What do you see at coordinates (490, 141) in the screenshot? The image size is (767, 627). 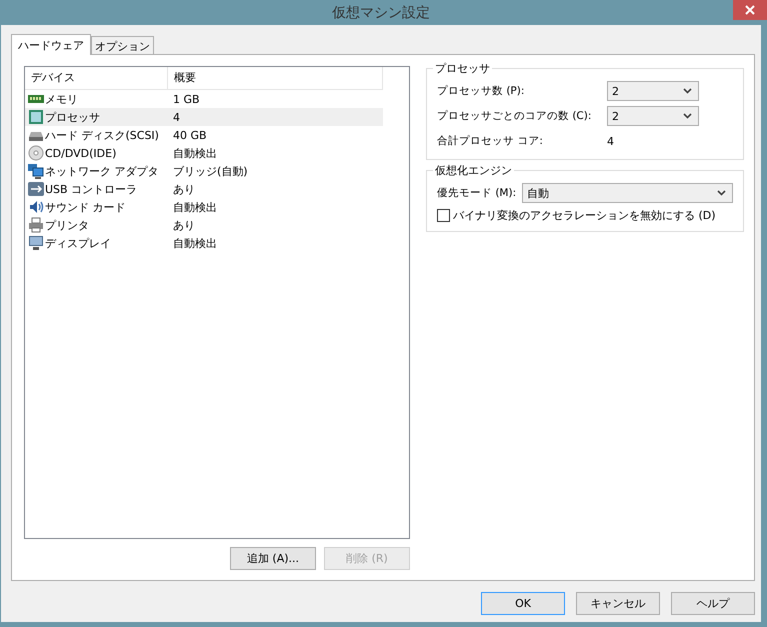 I see `field-label: 合計プロセッサ コア:` at bounding box center [490, 141].